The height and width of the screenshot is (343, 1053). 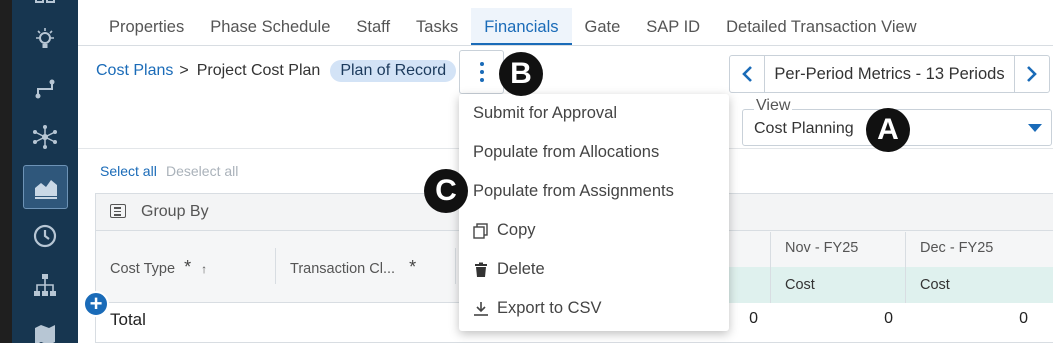 I want to click on menu-item-populate-from-allocations: Populate from Allocations, so click(x=594, y=152).